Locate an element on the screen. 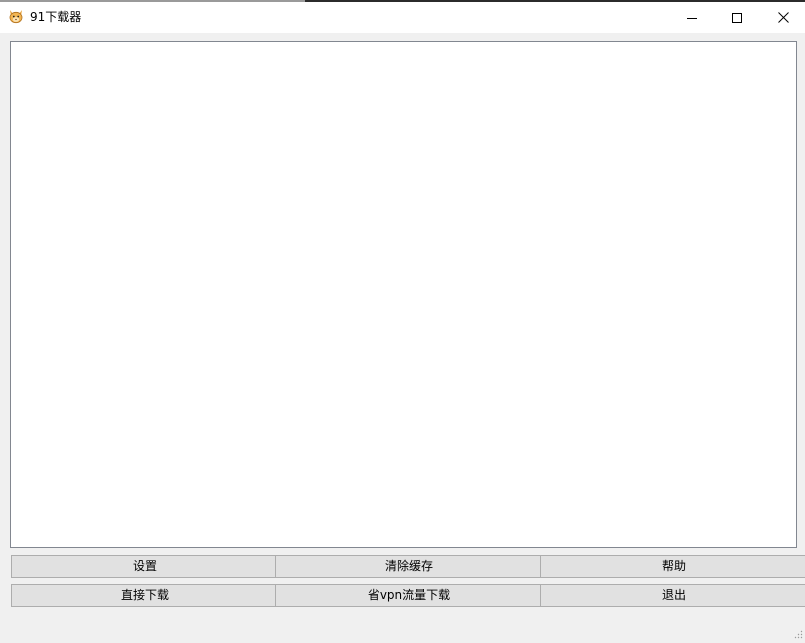 This screenshot has height=643, width=805. close-button is located at coordinates (782, 17).